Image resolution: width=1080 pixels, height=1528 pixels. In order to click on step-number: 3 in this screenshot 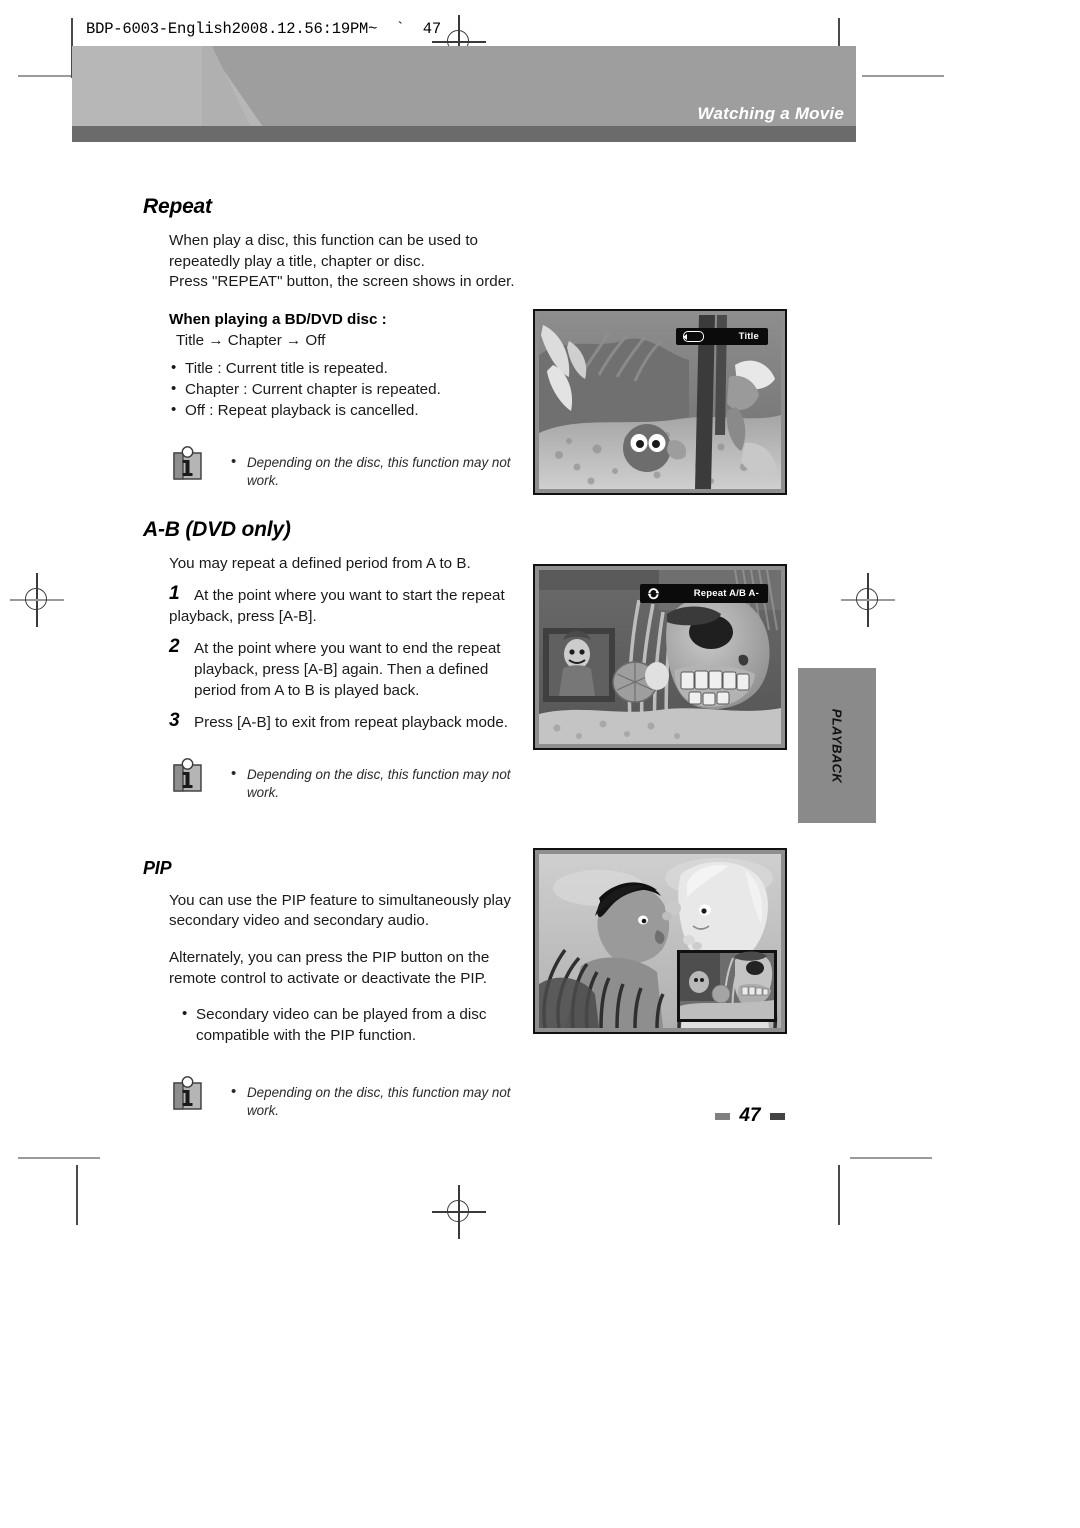, I will do `click(174, 721)`.